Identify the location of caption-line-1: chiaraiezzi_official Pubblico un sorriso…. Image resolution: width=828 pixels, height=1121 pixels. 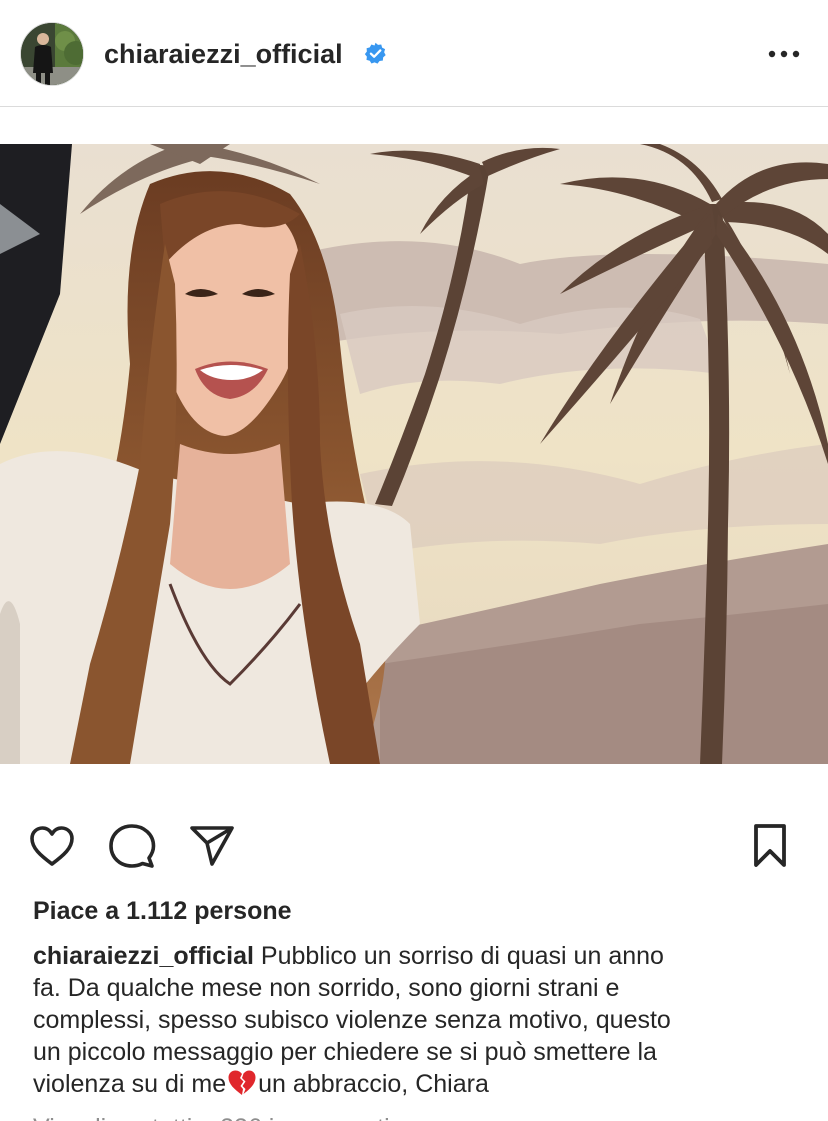
(418, 956).